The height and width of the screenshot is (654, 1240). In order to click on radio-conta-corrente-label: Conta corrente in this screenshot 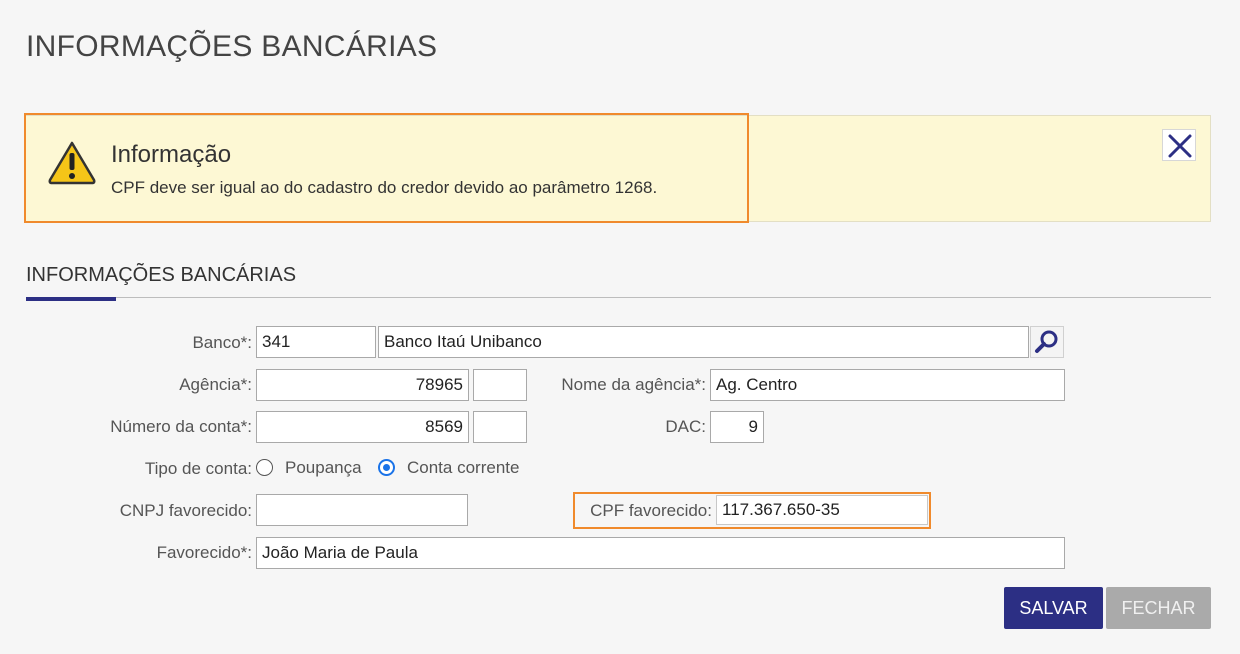, I will do `click(463, 468)`.